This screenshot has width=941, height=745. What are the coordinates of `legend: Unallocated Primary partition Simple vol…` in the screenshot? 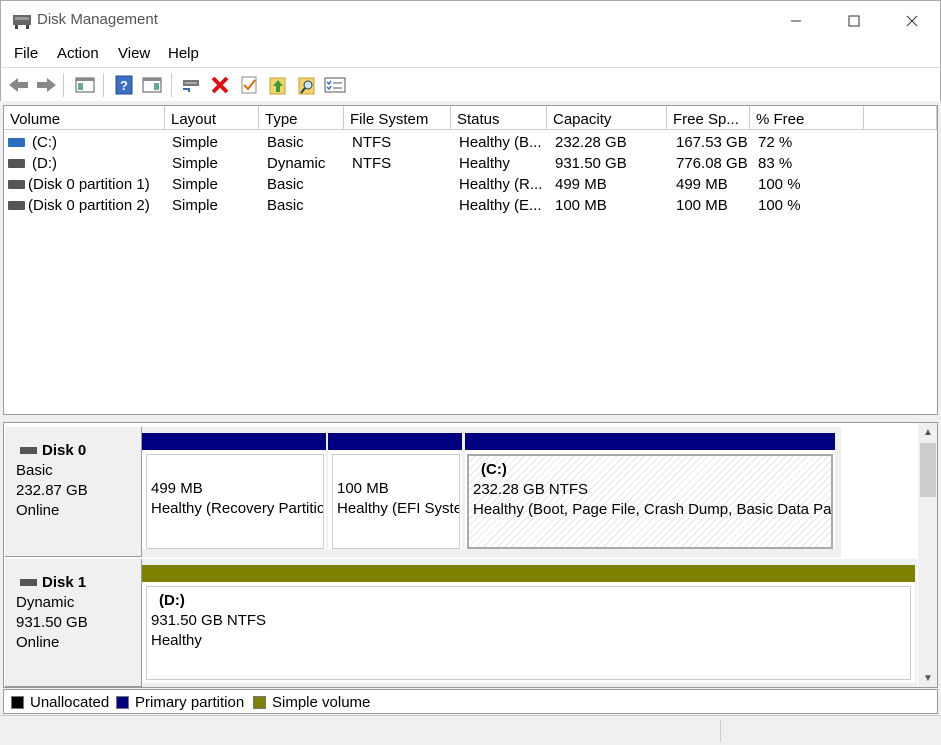 It's located at (470, 701).